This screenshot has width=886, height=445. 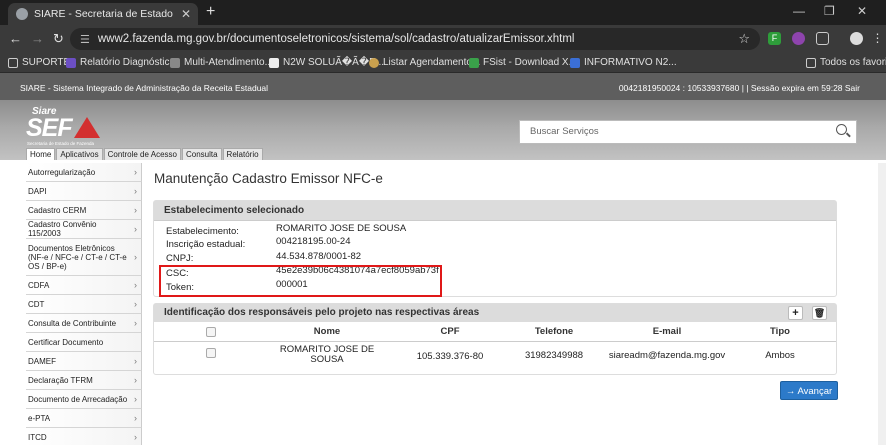 What do you see at coordinates (84, 436) in the screenshot?
I see `sidebar-item-itcd: ITCD ›` at bounding box center [84, 436].